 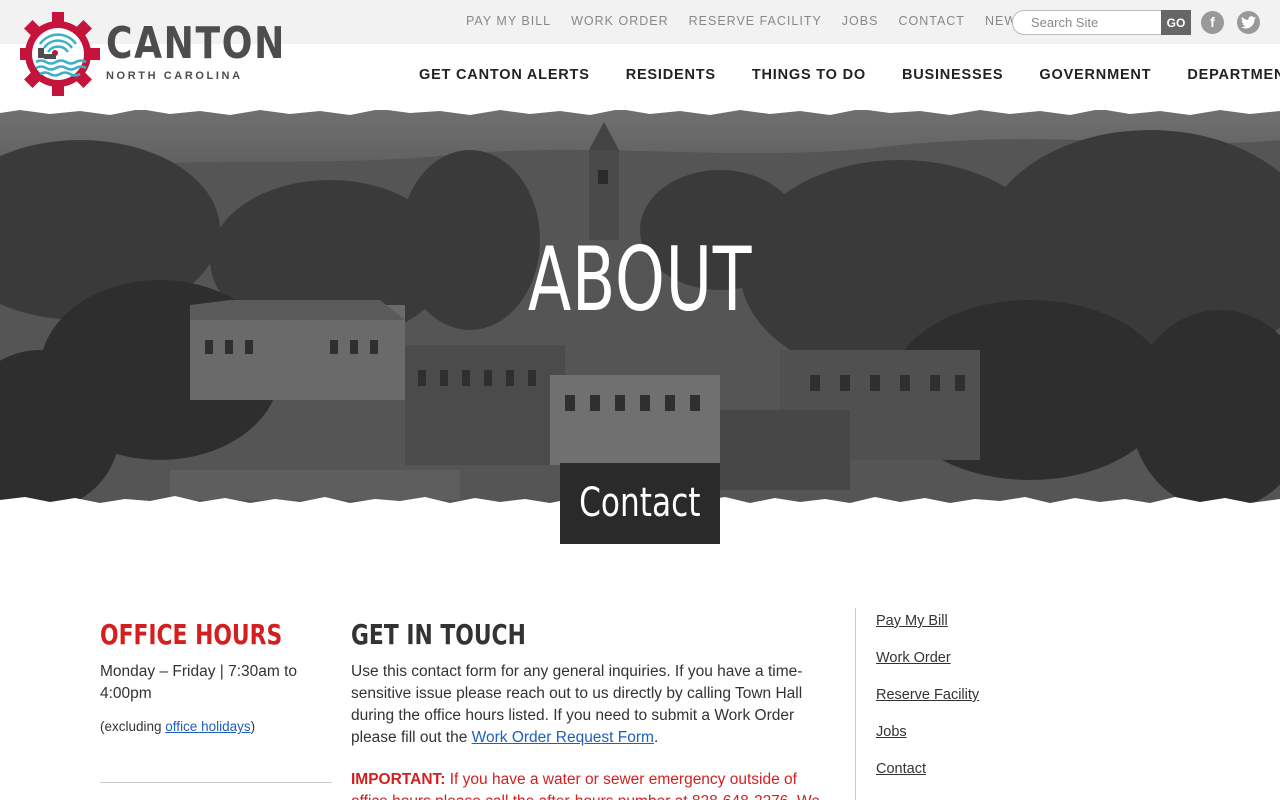 What do you see at coordinates (1095, 75) in the screenshot?
I see `nav-government: GOVERNMENT` at bounding box center [1095, 75].